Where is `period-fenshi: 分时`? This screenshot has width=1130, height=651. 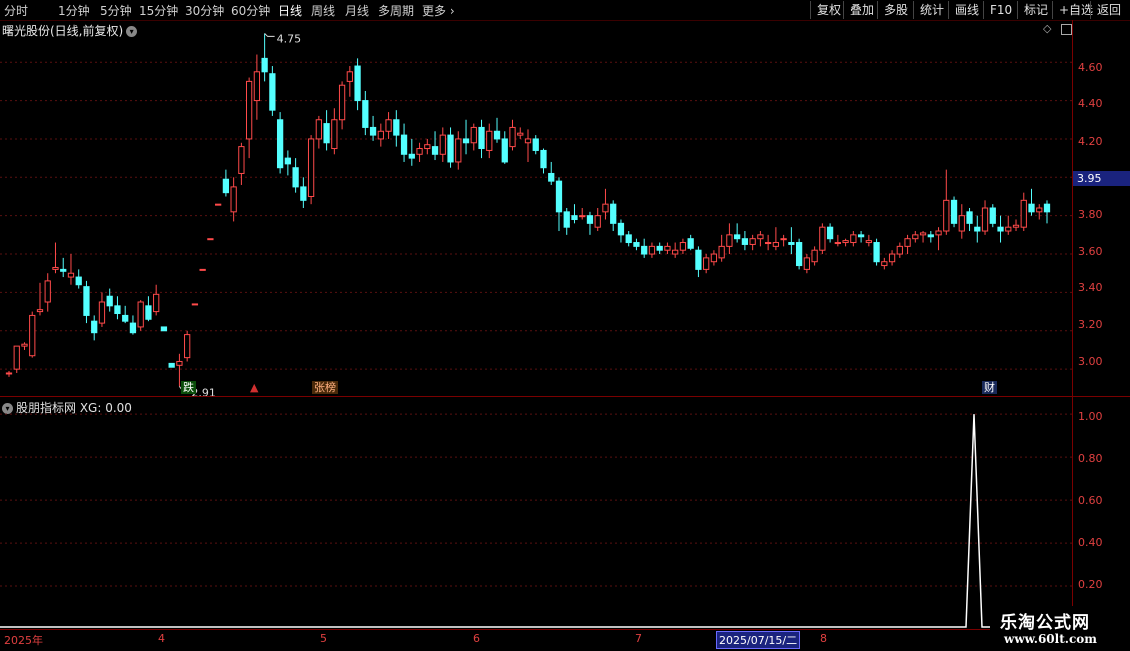
period-fenshi: 分时 is located at coordinates (16, 10).